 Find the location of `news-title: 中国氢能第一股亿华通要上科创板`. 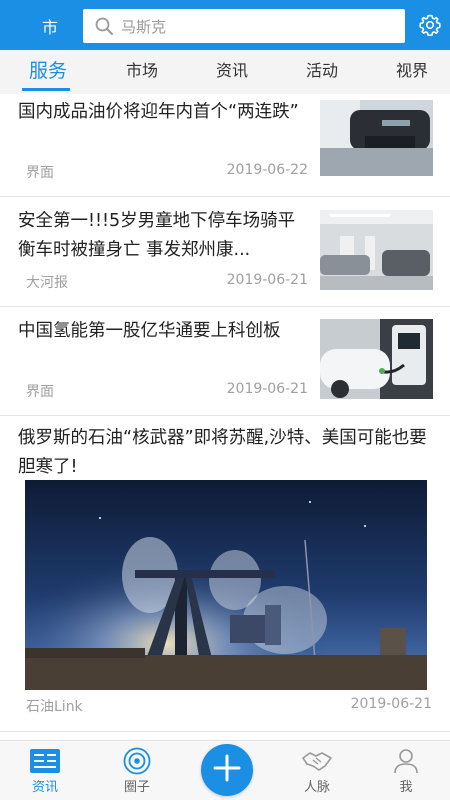

news-title: 中国氢能第一股亿华通要上科创板 is located at coordinates (149, 331).